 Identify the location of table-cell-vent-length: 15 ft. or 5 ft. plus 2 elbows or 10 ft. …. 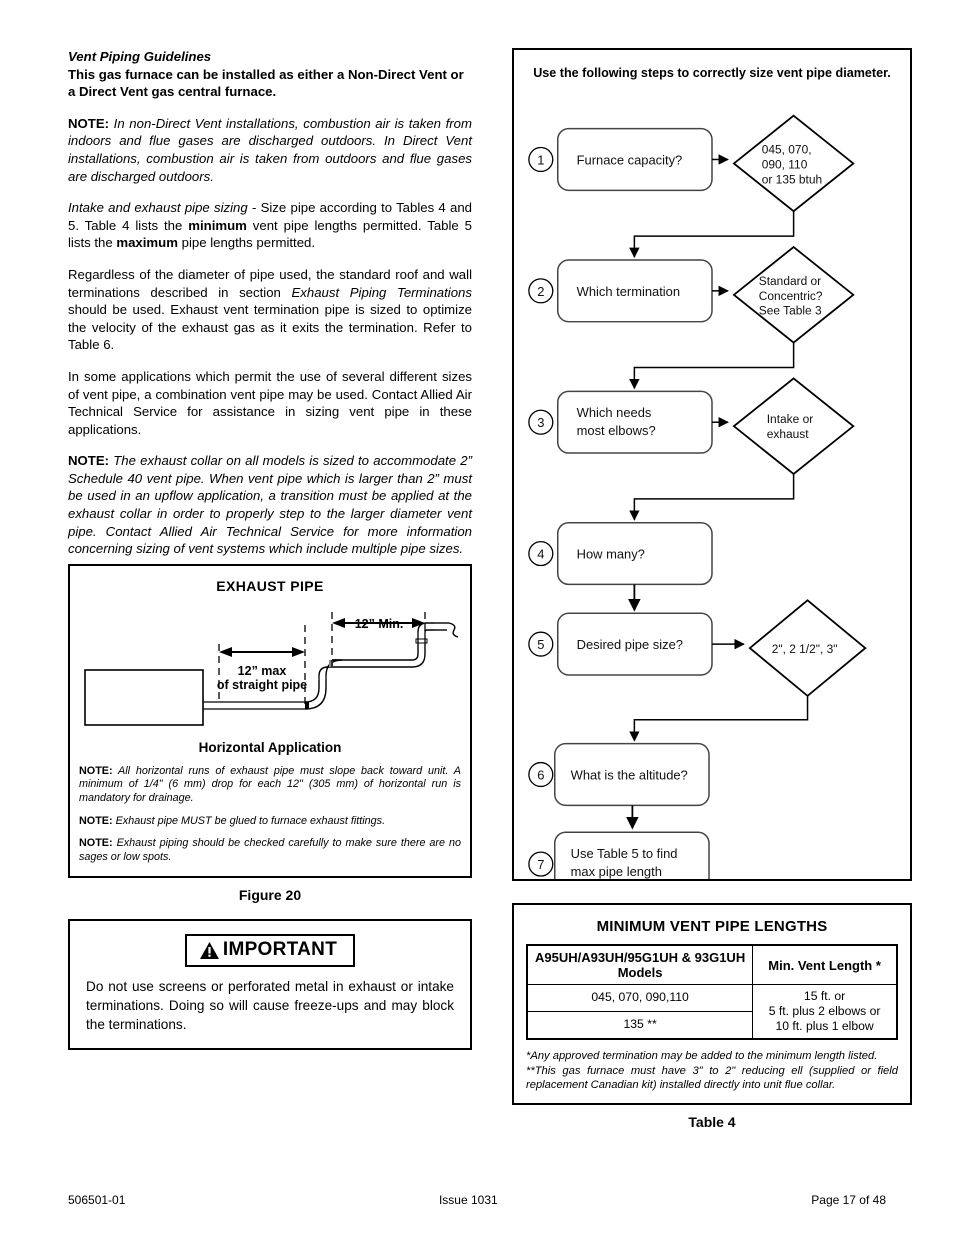
(825, 1012).